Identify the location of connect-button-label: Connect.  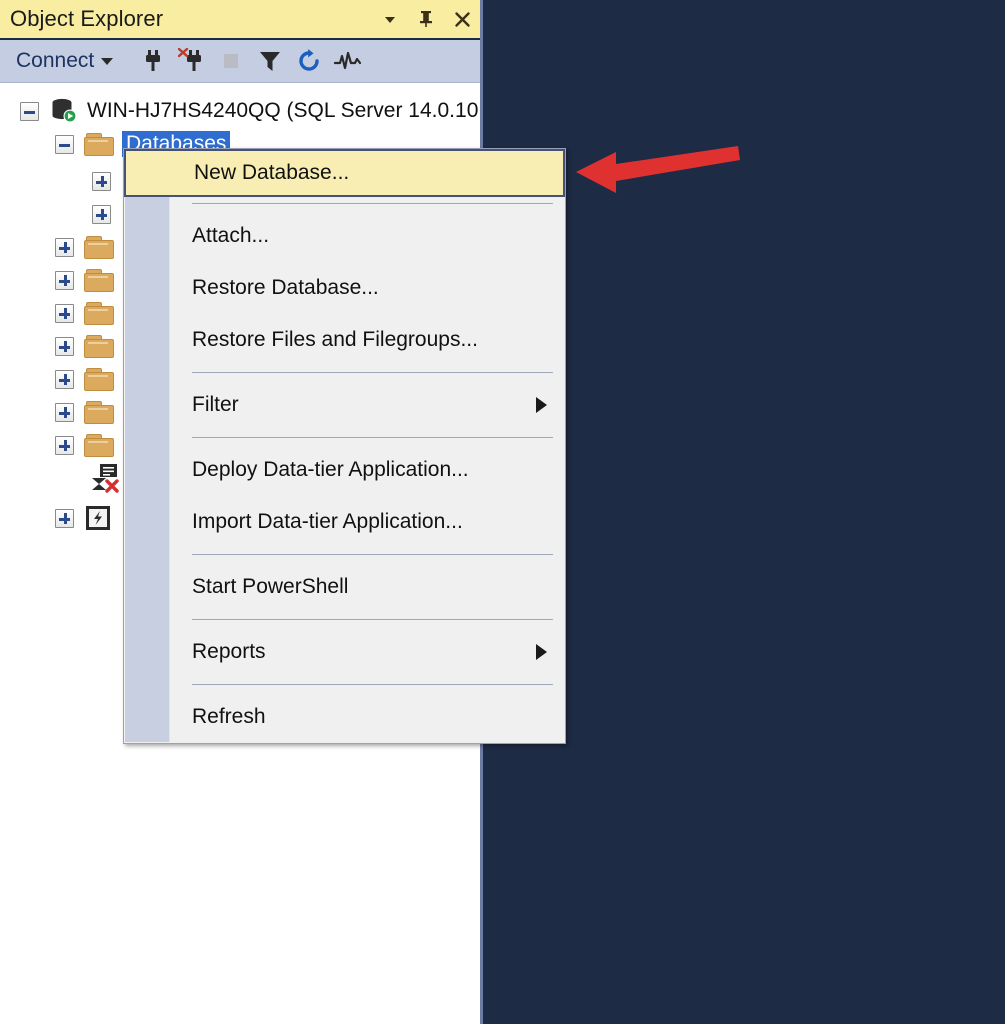
(55, 60).